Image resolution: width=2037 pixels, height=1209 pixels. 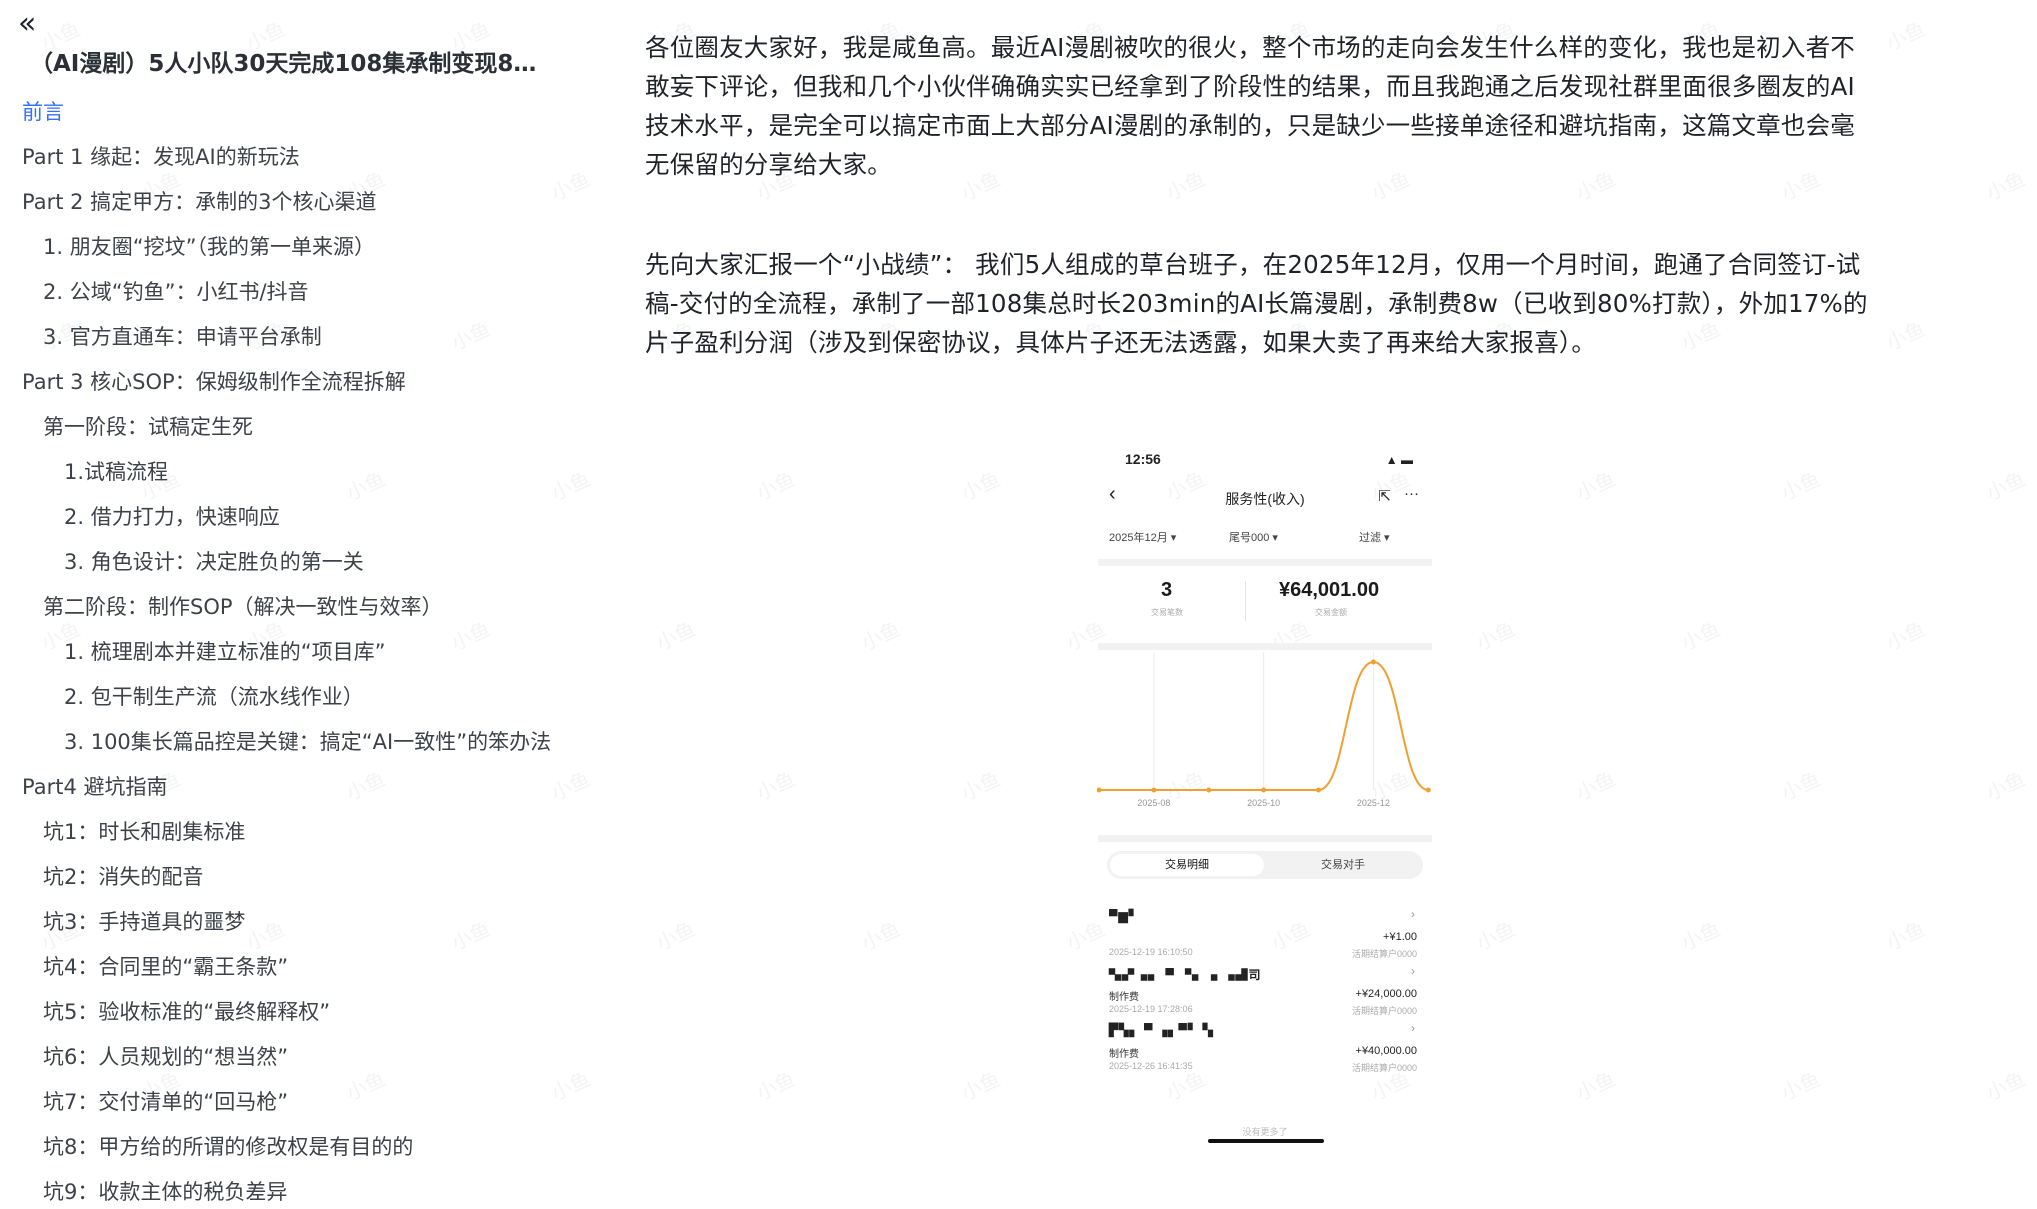 What do you see at coordinates (280, 1057) in the screenshot?
I see `outline-item: 坑6：人员规划的“想当然”` at bounding box center [280, 1057].